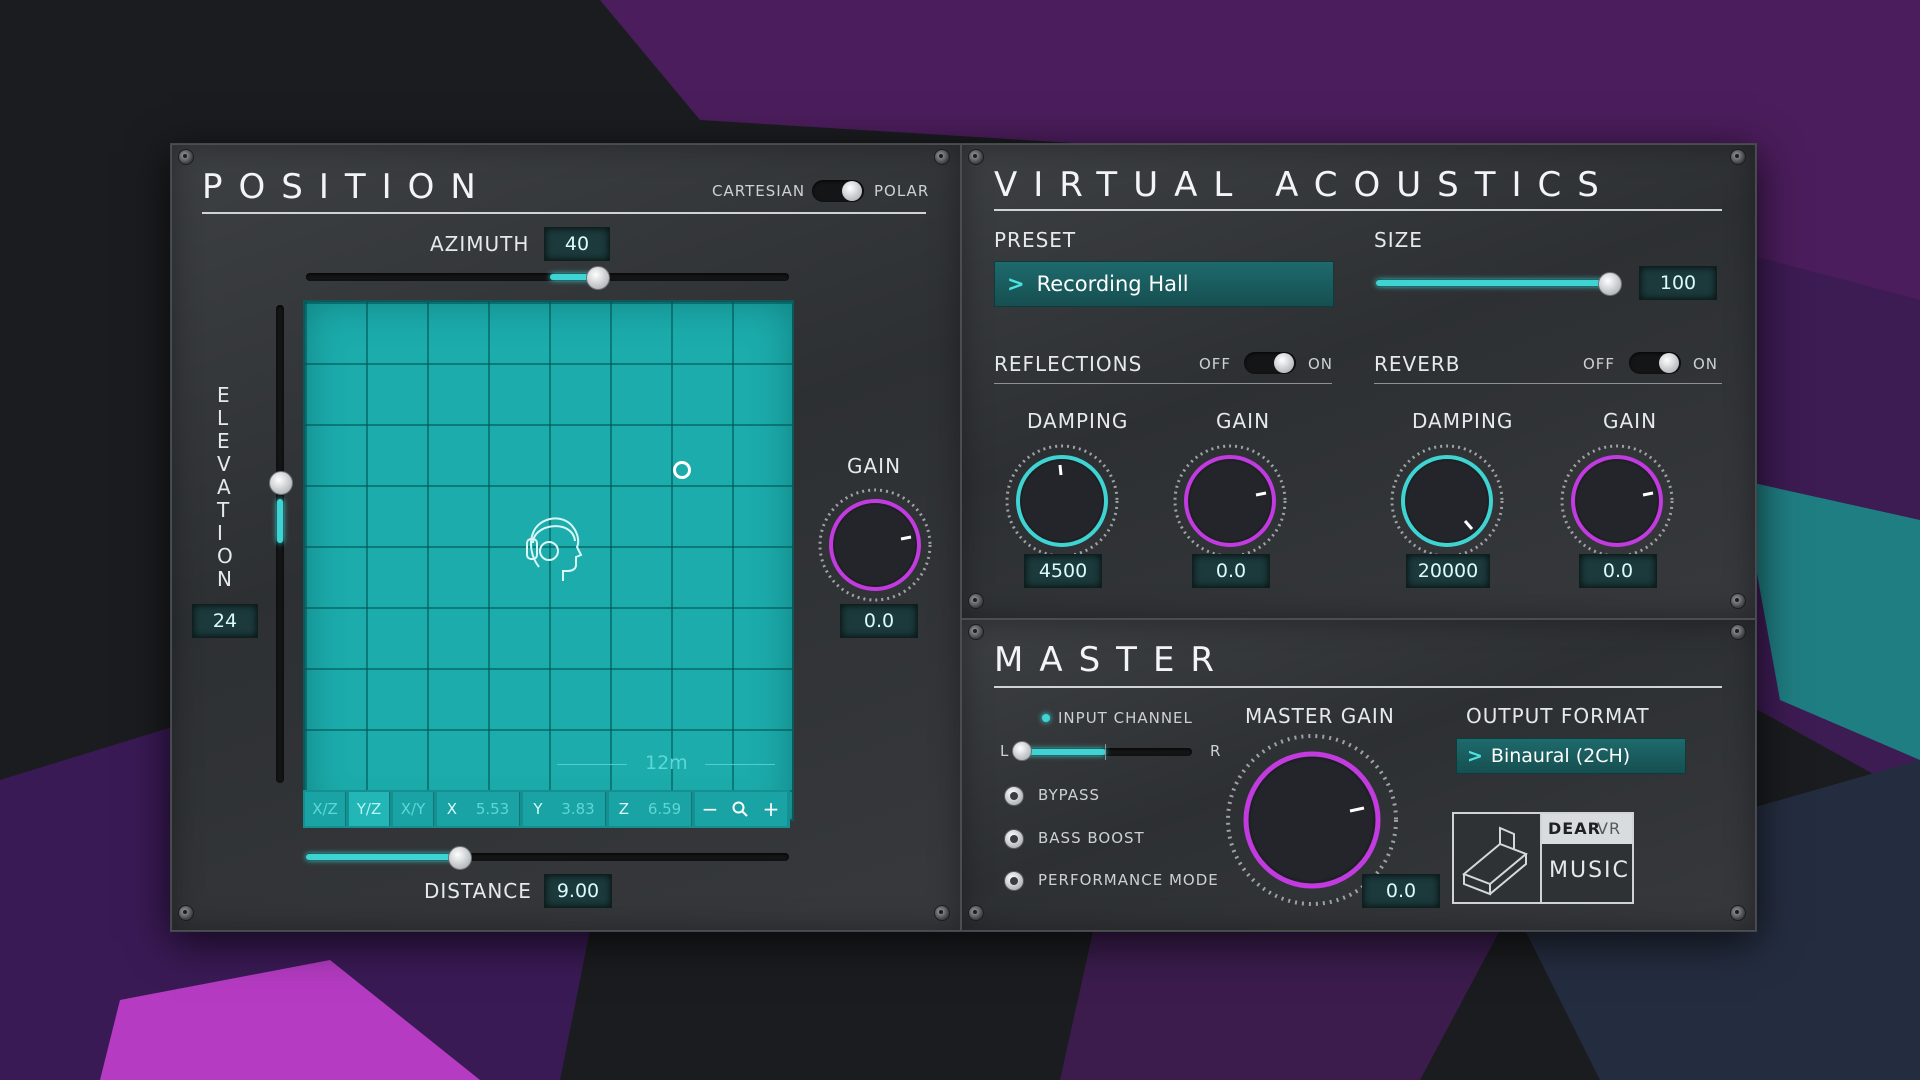 This screenshot has height=1080, width=1920. I want to click on reflections-off-label: OFF, so click(1215, 364).